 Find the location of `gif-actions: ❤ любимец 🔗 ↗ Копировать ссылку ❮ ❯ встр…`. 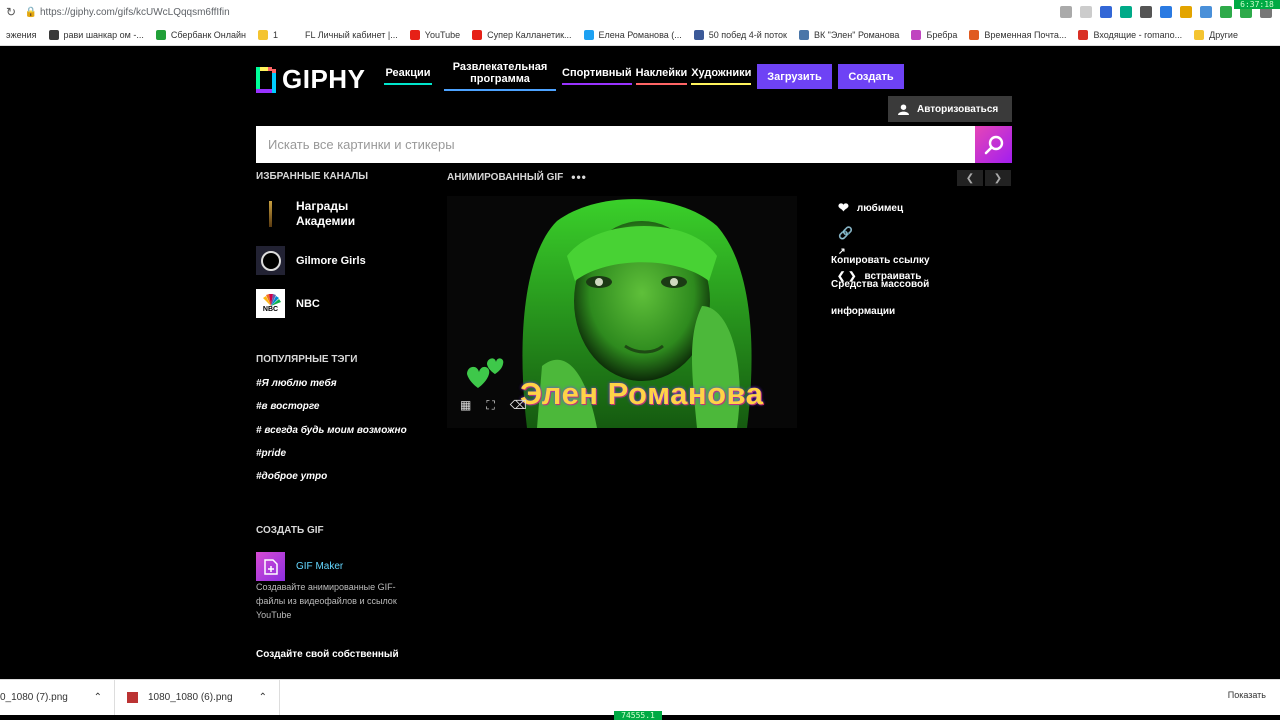

gif-actions: ❤ любимец 🔗 ↗ Копировать ссылку ❮ ❯ встр… is located at coordinates (880, 258).